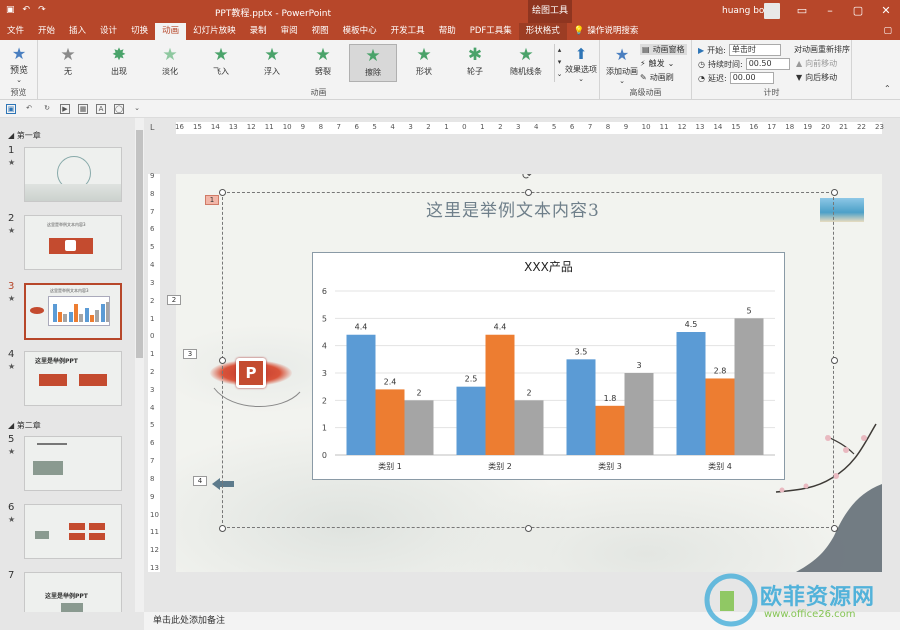 This screenshot has height=630, width=900. Describe the element at coordinates (272, 63) in the screenshot. I see `anim-float-in: ★ 浮入` at that location.